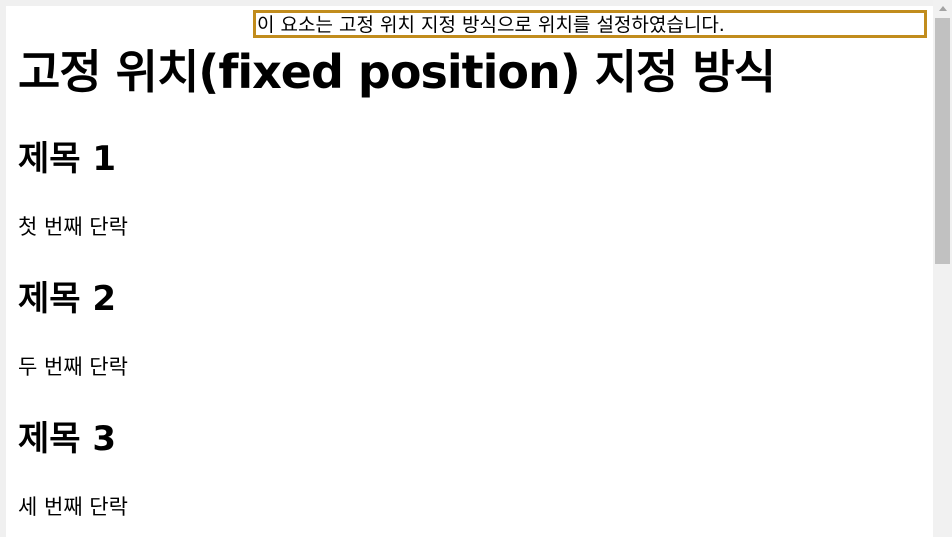 The image size is (952, 537). What do you see at coordinates (67, 159) in the screenshot?
I see `section-heading-1: 제목 1` at bounding box center [67, 159].